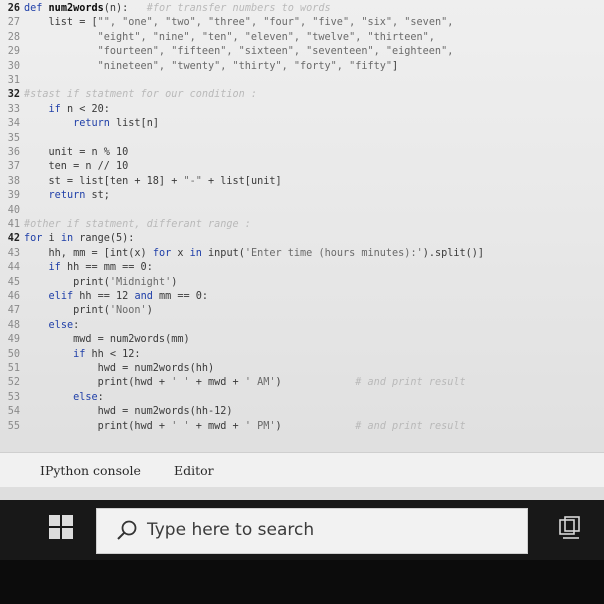 The image size is (604, 604). Describe the element at coordinates (13, 268) in the screenshot. I see `line-number: 44` at that location.